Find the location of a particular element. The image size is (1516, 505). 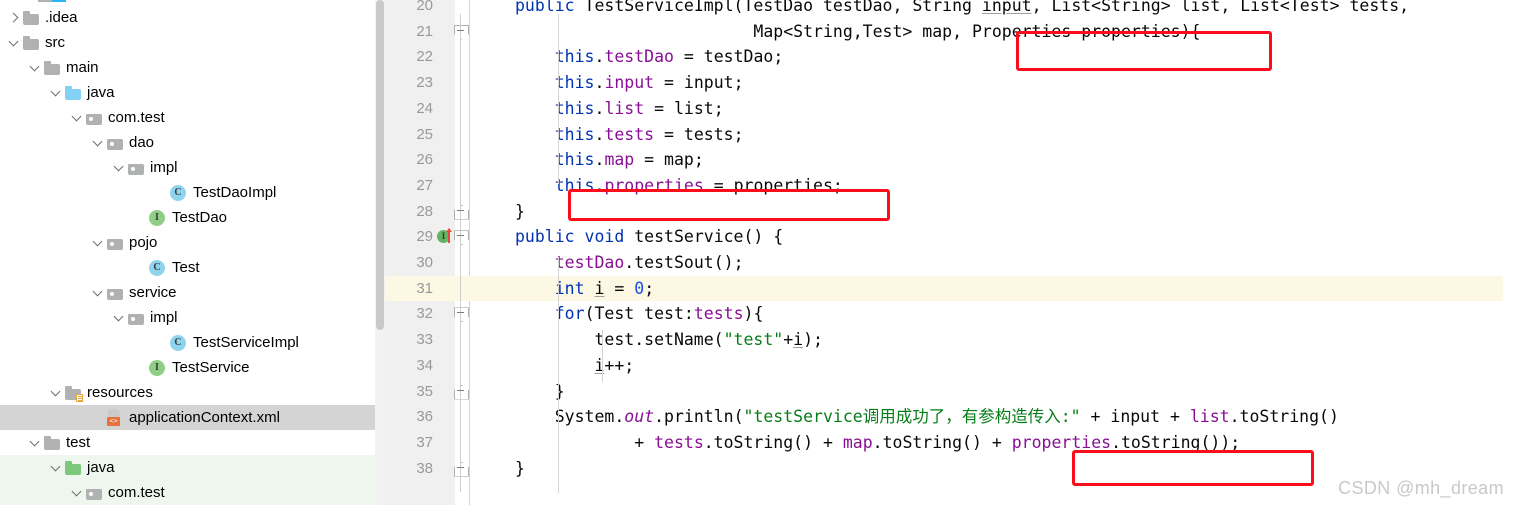

code-line-30: 30 testDao.testSout(); is located at coordinates (950, 263).